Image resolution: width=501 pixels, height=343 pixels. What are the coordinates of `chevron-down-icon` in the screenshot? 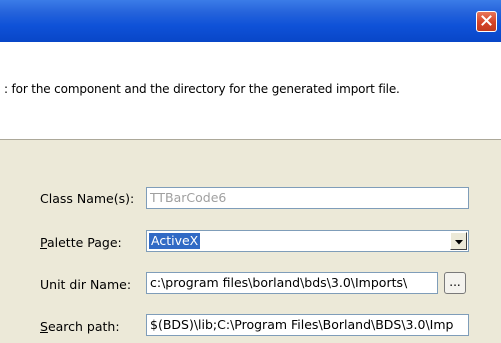 It's located at (458, 241).